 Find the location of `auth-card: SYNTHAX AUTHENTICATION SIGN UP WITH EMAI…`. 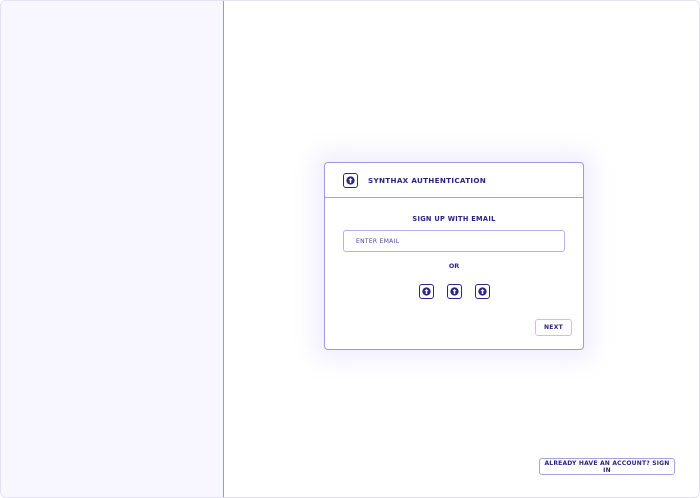

auth-card: SYNTHAX AUTHENTICATION SIGN UP WITH EMAI… is located at coordinates (454, 256).